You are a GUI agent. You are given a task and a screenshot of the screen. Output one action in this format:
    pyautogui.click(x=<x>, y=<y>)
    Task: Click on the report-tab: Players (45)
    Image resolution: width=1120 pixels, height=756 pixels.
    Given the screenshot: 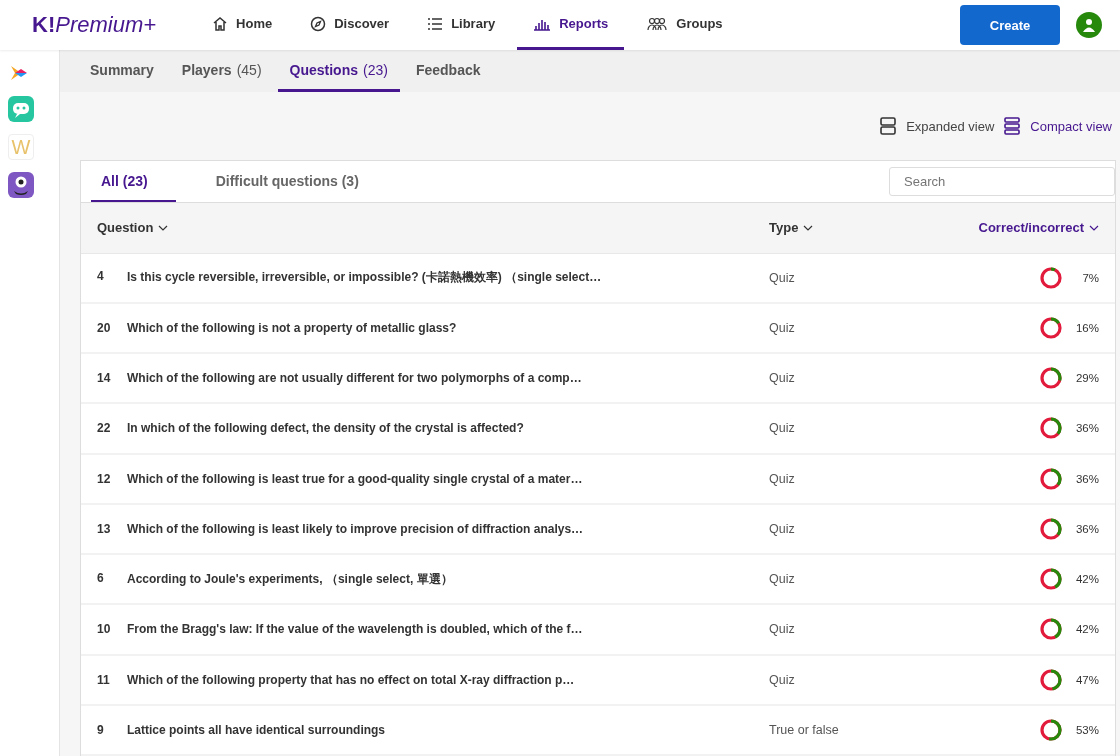 What is the action you would take?
    pyautogui.click(x=221, y=71)
    